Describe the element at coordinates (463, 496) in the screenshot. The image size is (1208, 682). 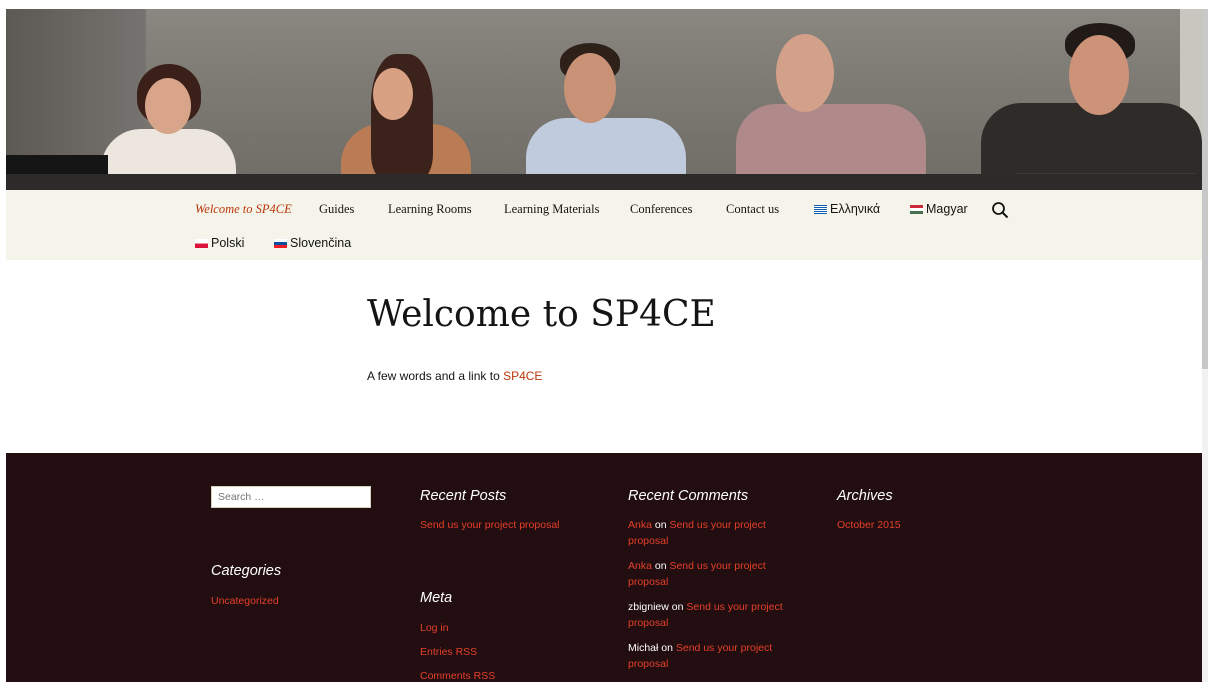
I see `recent-posts-title: Recent Posts` at that location.